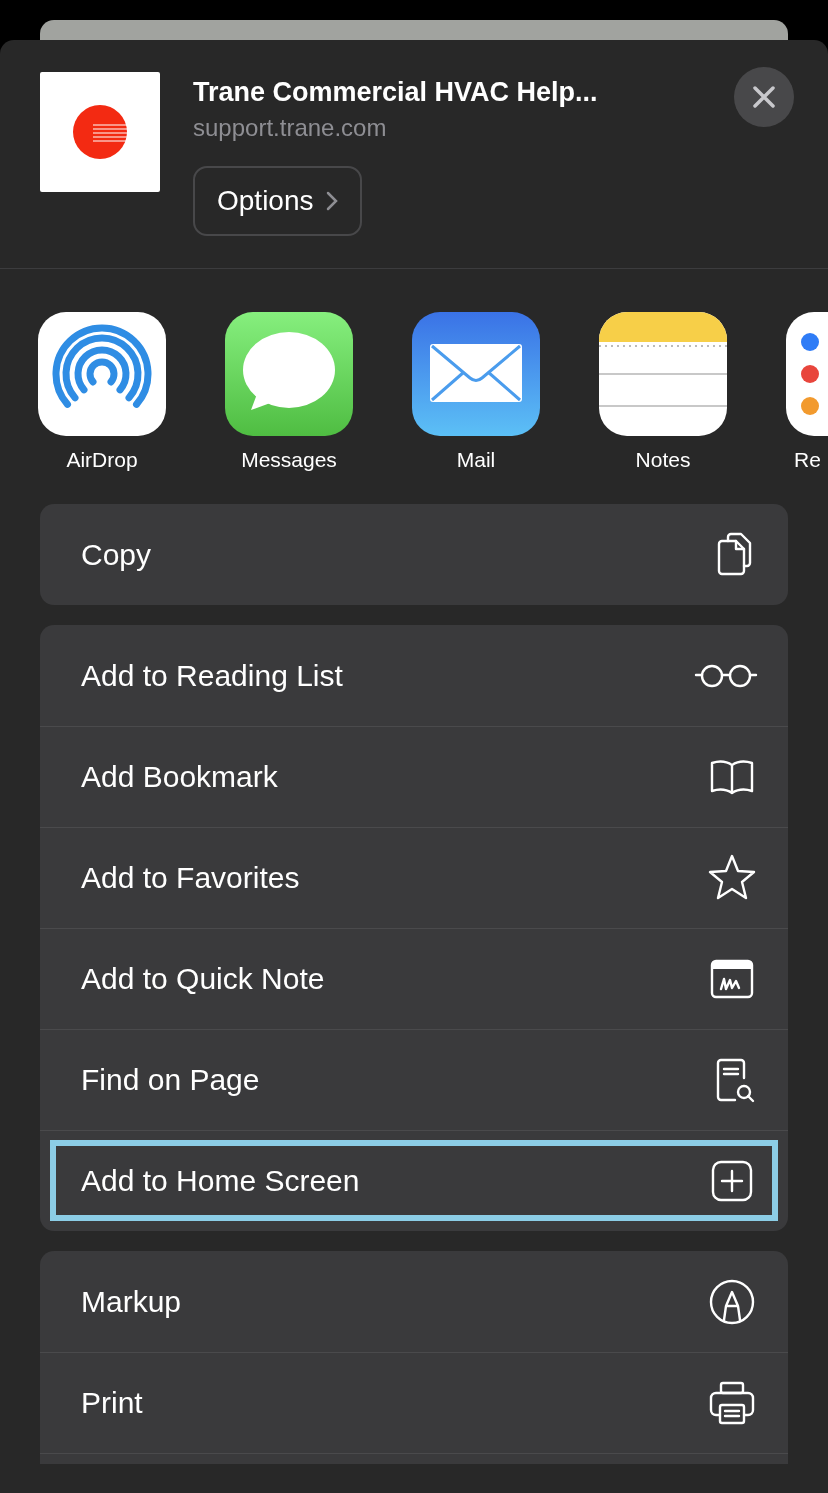 Image resolution: width=828 pixels, height=1493 pixels. What do you see at coordinates (663, 460) in the screenshot?
I see `app-label: Notes` at bounding box center [663, 460].